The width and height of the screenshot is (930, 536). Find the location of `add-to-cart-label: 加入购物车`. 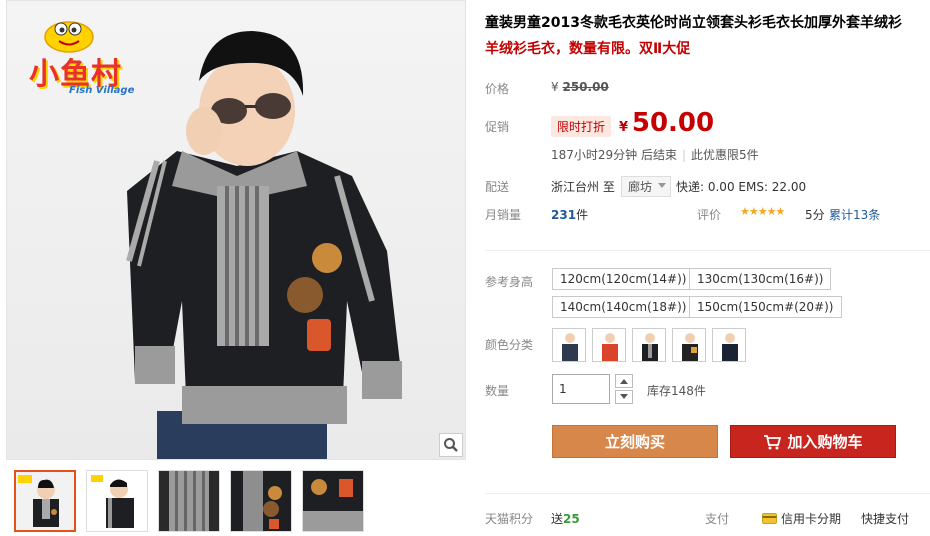

add-to-cart-label: 加入购物车 is located at coordinates (825, 442).